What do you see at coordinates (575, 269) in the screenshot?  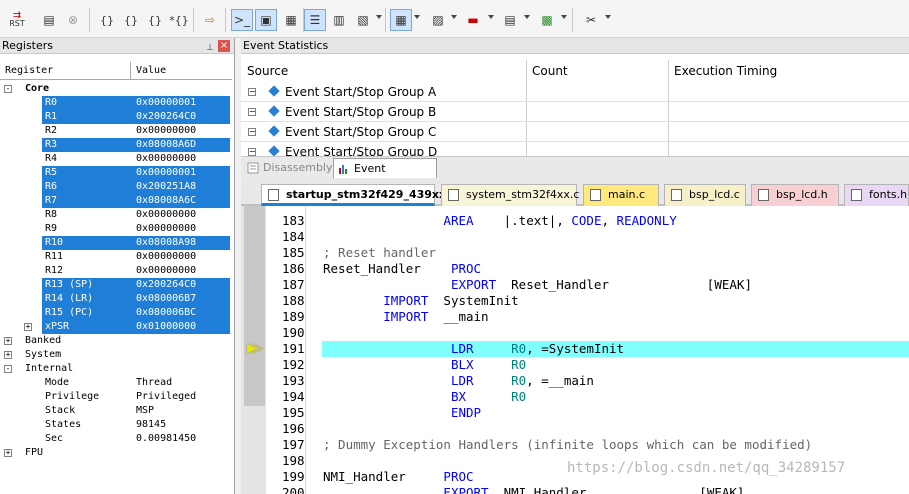 I see `code-line: 186 Reset_Handler PROC` at bounding box center [575, 269].